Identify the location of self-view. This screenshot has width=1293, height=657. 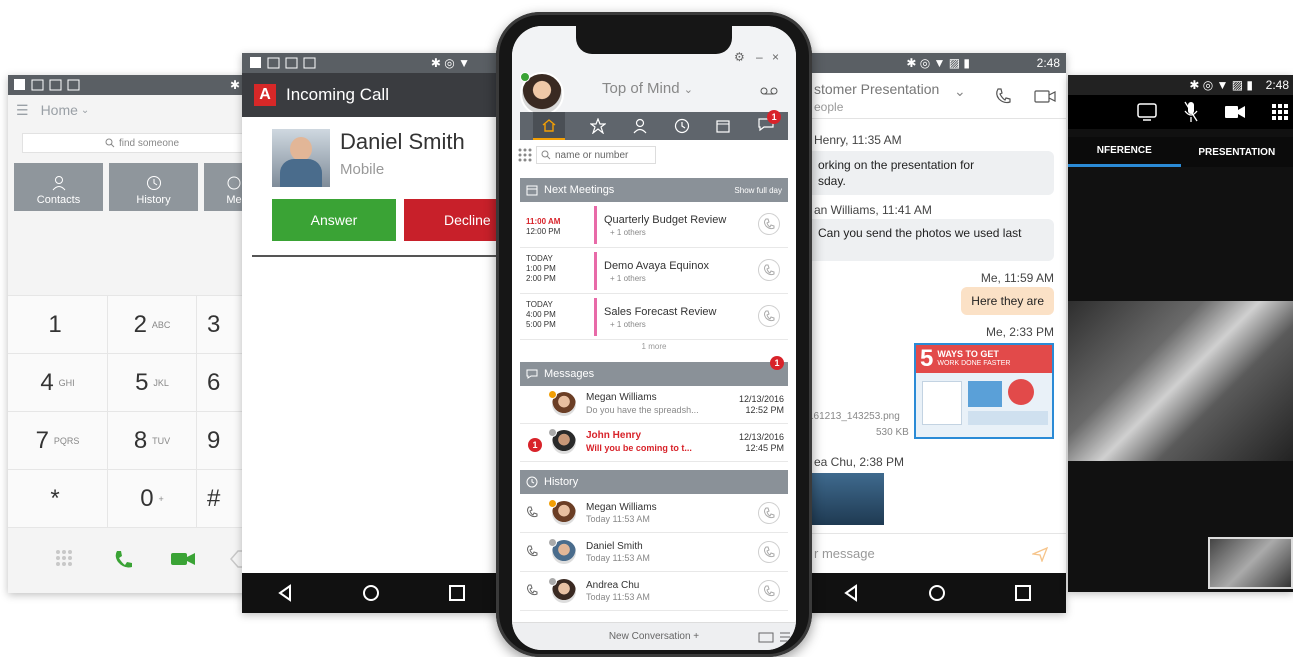
(1250, 563).